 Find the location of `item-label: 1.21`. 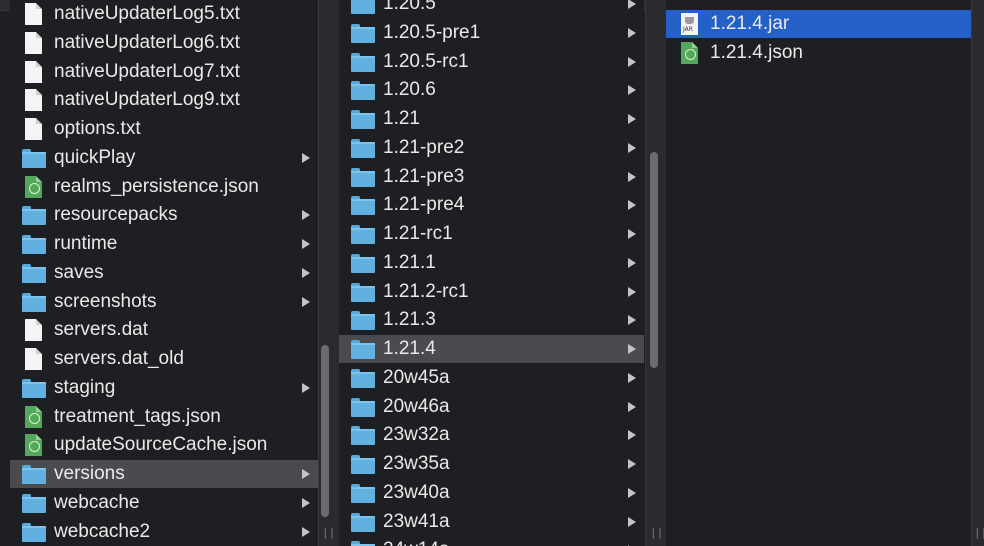

item-label: 1.21 is located at coordinates (401, 118).